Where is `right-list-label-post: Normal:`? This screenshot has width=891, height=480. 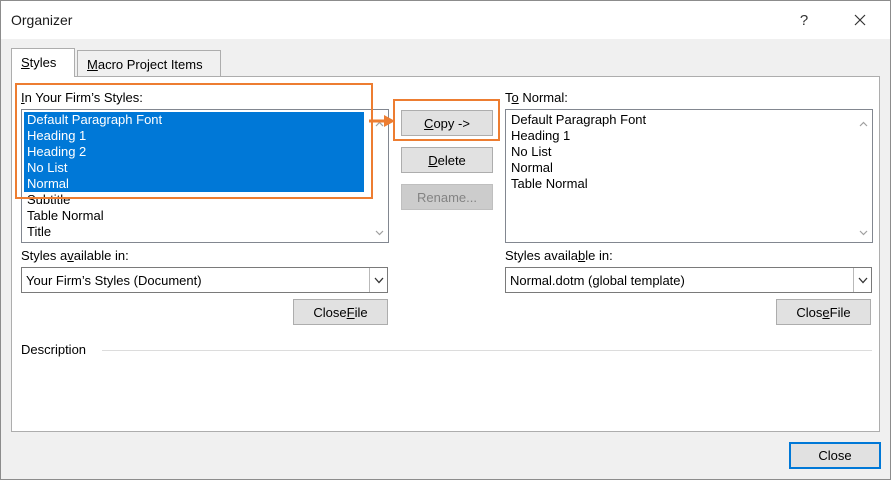 right-list-label-post: Normal: is located at coordinates (543, 97).